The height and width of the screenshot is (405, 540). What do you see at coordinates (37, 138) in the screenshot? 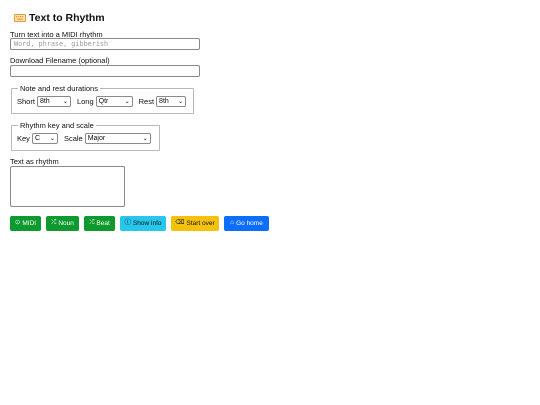
I see `key-value: C` at bounding box center [37, 138].